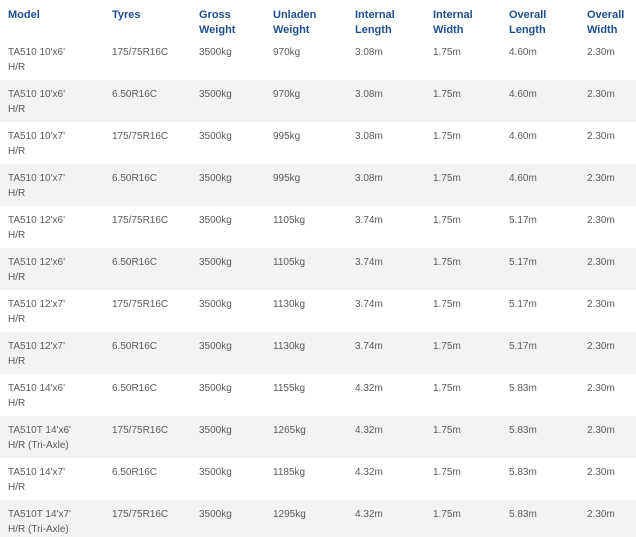  What do you see at coordinates (37, 304) in the screenshot?
I see `model-name: TA510 12'x7'` at bounding box center [37, 304].